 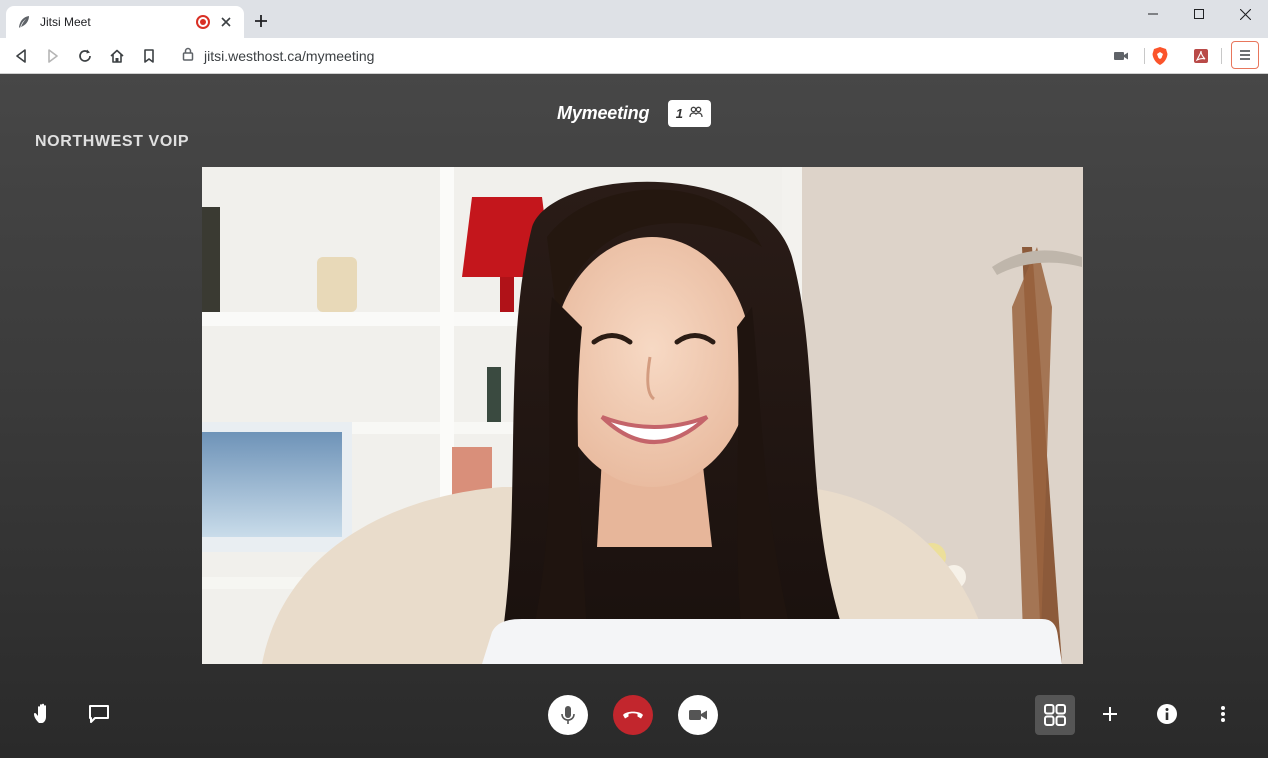 What do you see at coordinates (188, 56) in the screenshot?
I see `lock-icon` at bounding box center [188, 56].